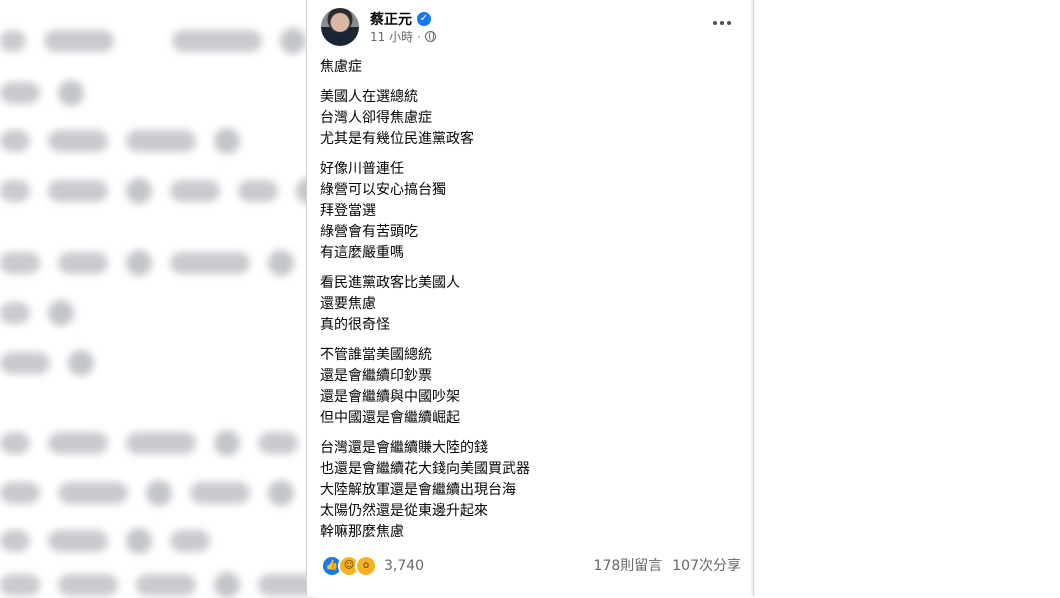  I want to click on post-timestamp: 11 小時, so click(391, 36).